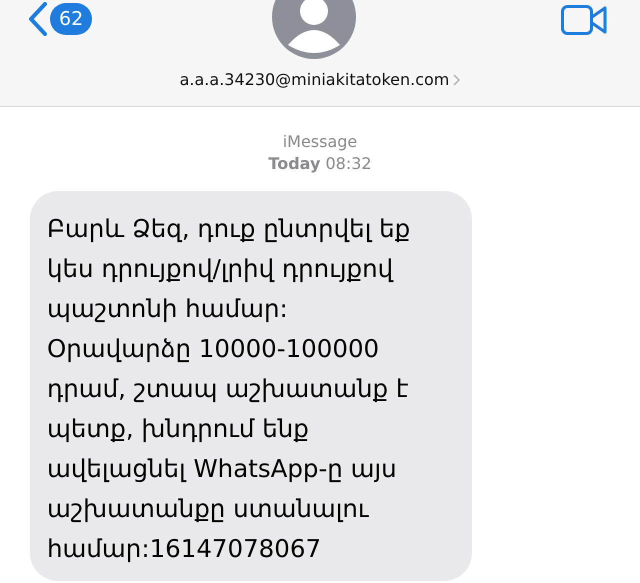 This screenshot has width=640, height=583. I want to click on unread-badge: 62, so click(71, 19).